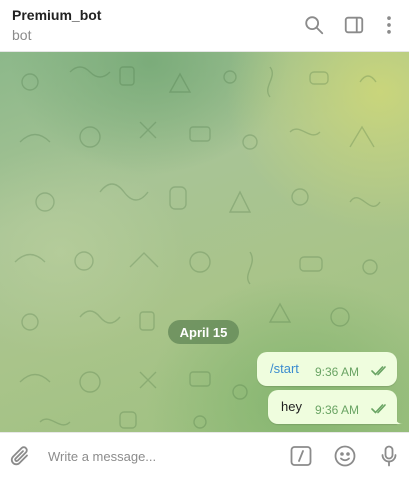 Image resolution: width=409 pixels, height=478 pixels. What do you see at coordinates (20, 456) in the screenshot?
I see `attach-icon` at bounding box center [20, 456].